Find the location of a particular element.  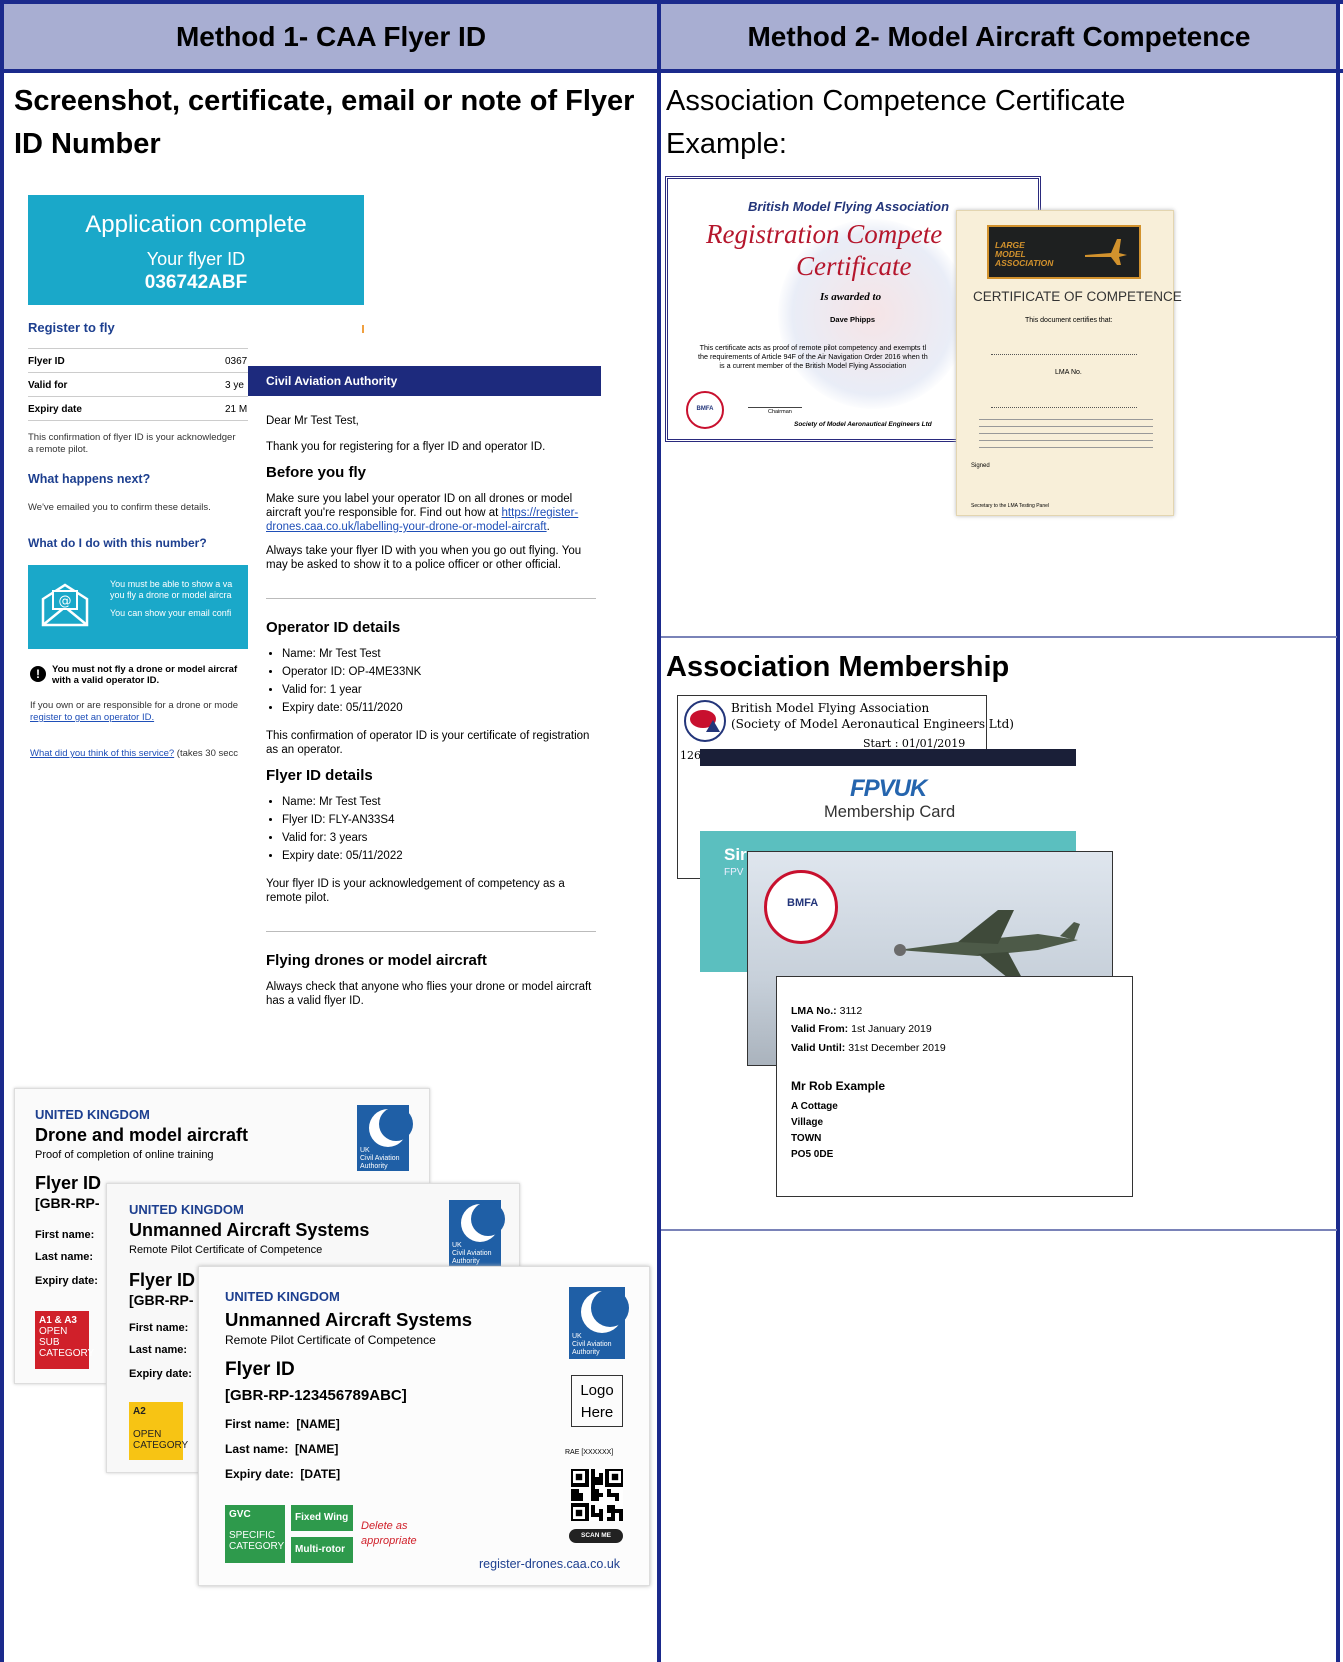

bmfa-round-badge-icon: BMFA is located at coordinates (801, 907).